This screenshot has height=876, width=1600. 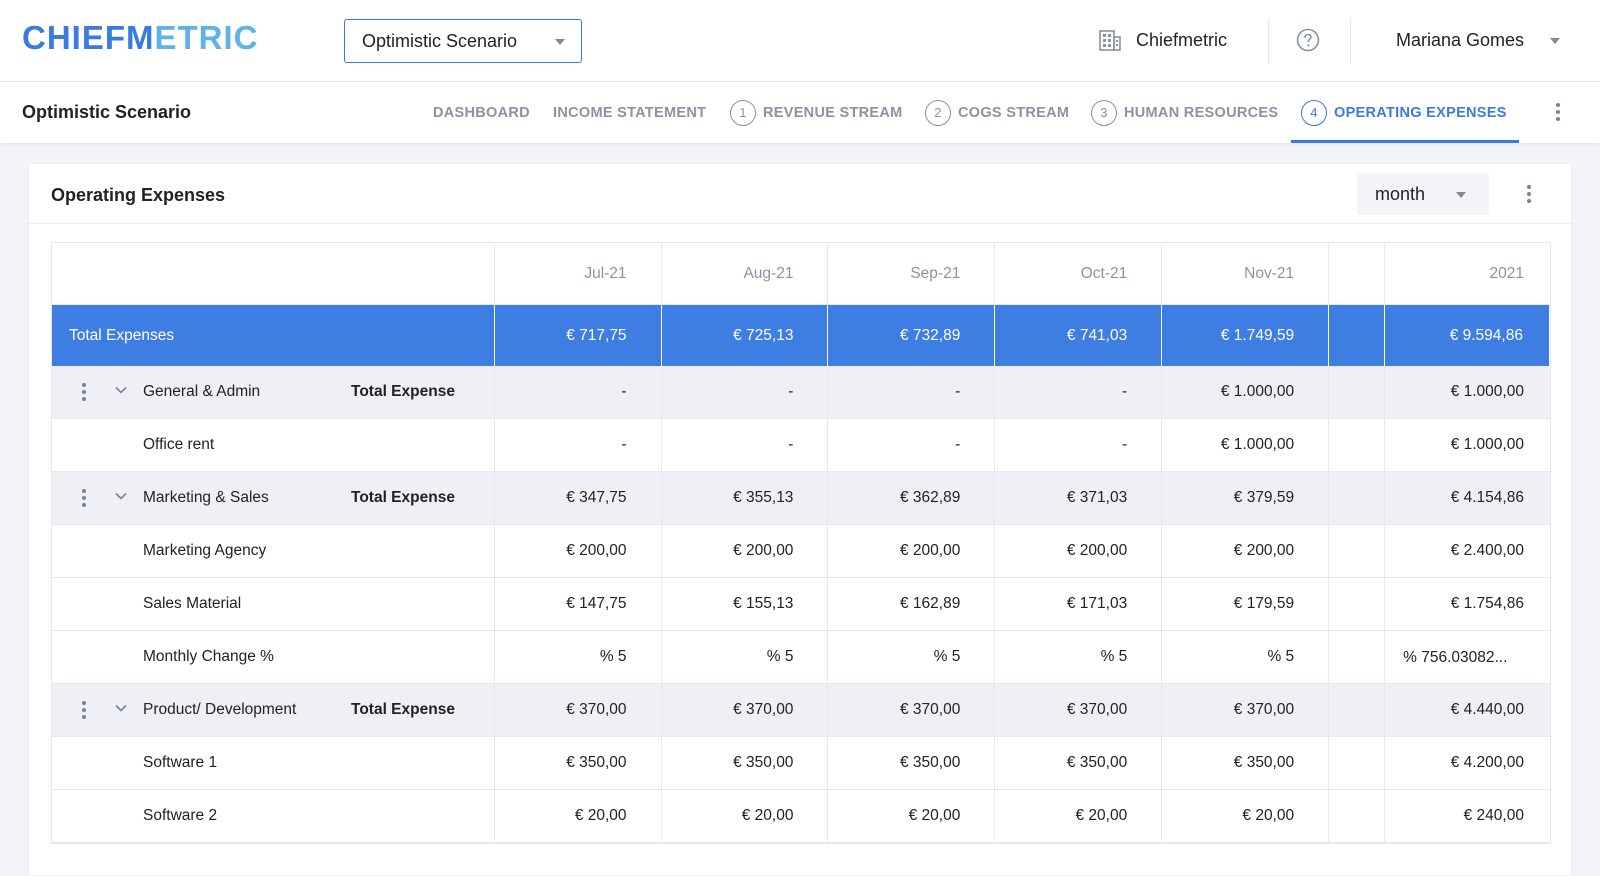 What do you see at coordinates (1079, 498) in the screenshot?
I see `value-cell: € 371,03` at bounding box center [1079, 498].